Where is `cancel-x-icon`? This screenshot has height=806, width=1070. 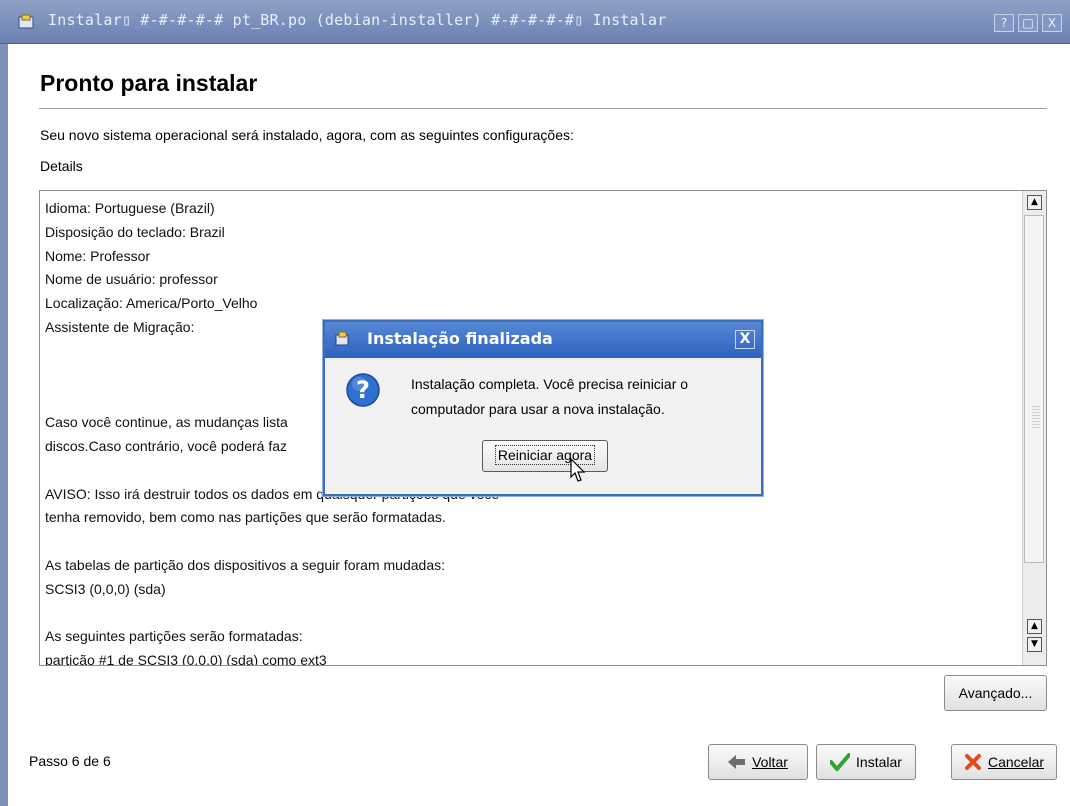
cancel-x-icon is located at coordinates (972, 762).